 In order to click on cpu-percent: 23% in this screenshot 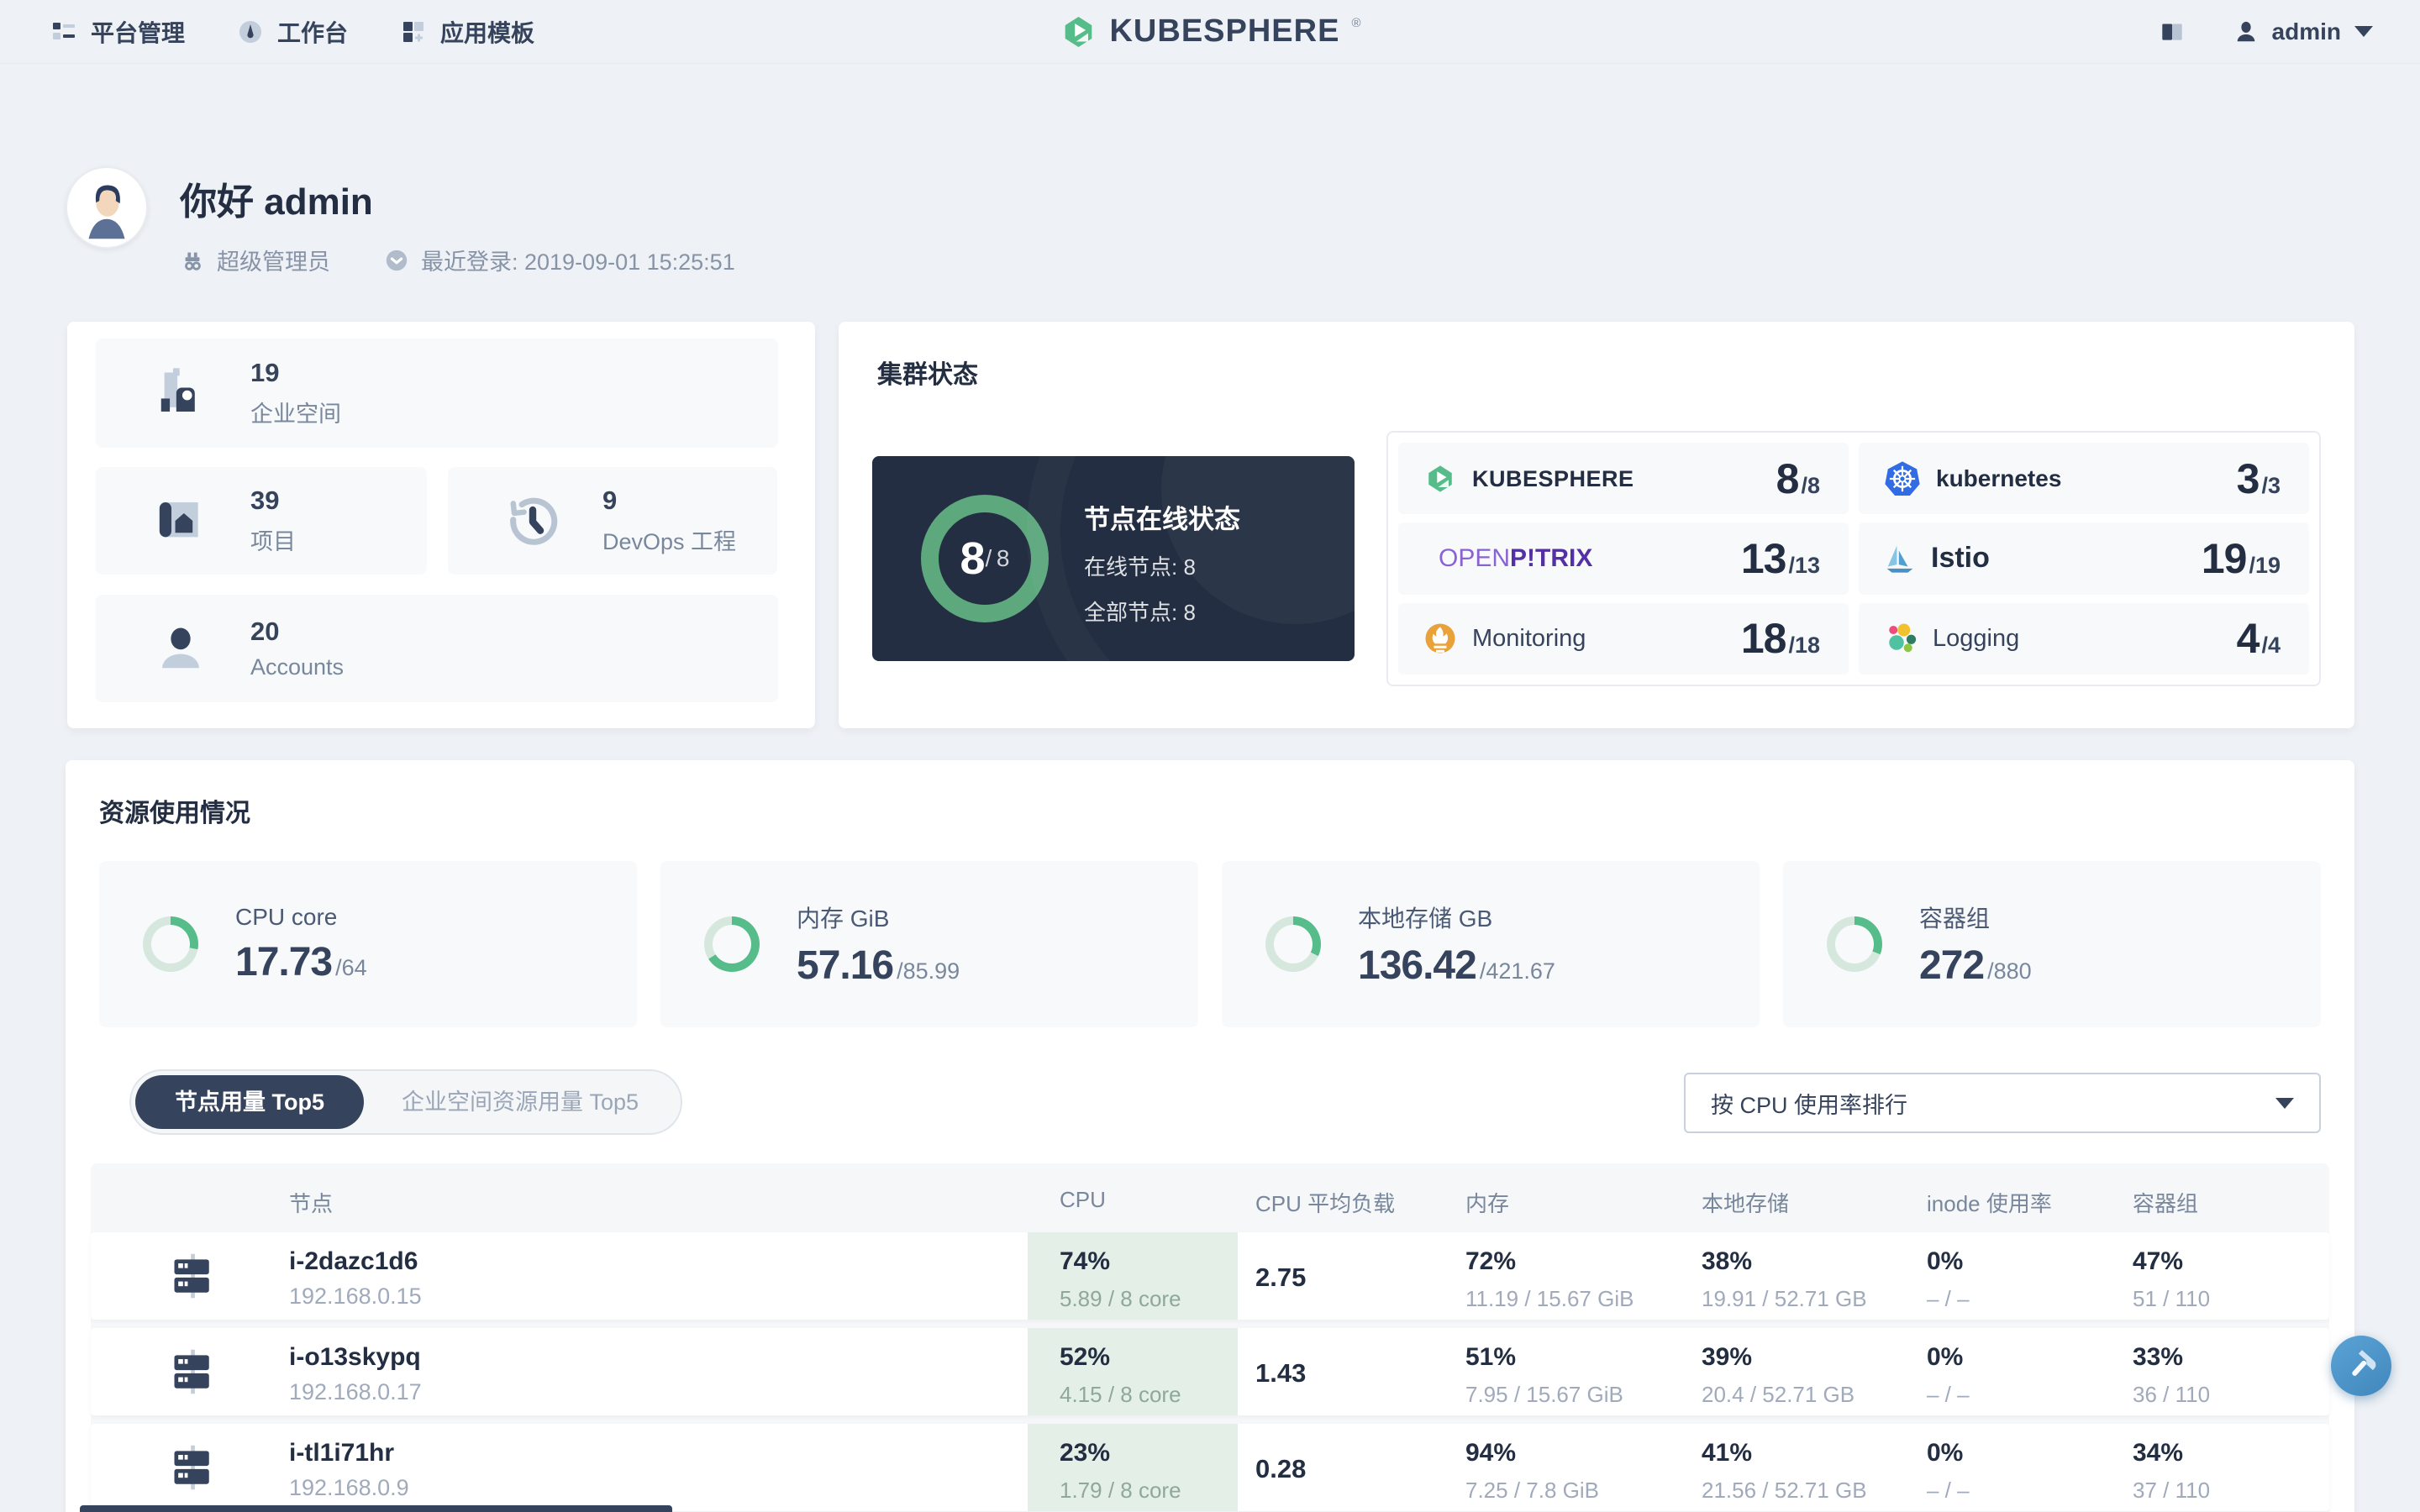, I will do `click(1085, 1453)`.